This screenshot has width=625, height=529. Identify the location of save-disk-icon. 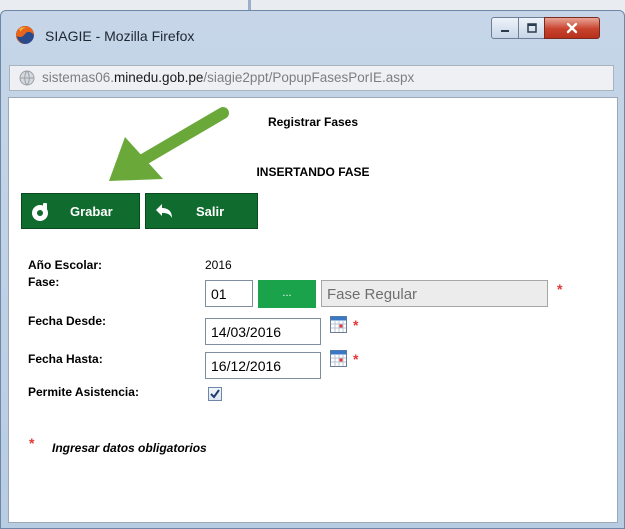
(40, 212).